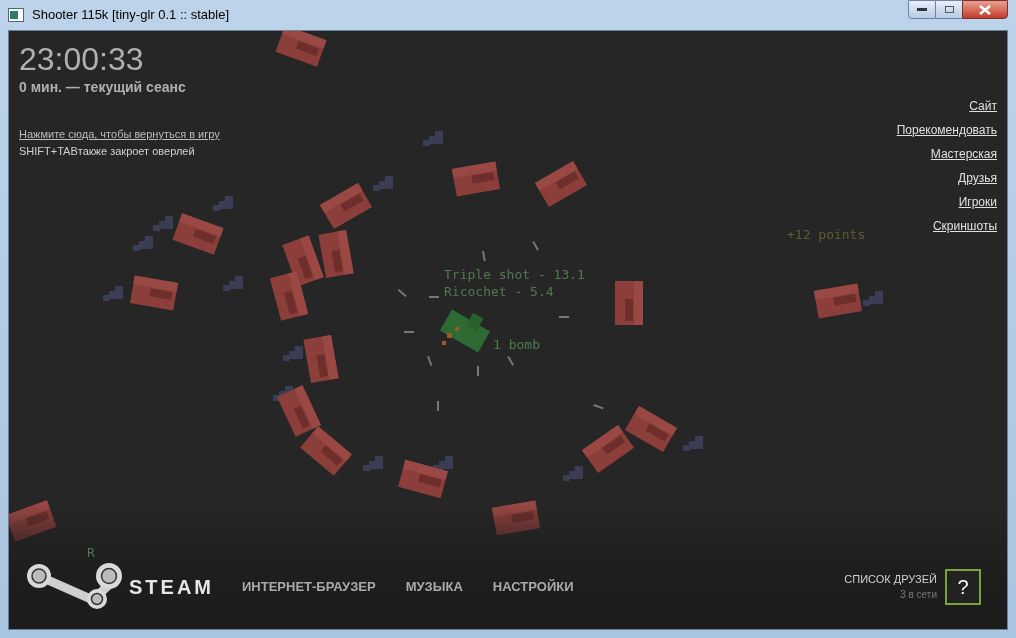 The width and height of the screenshot is (1016, 638). I want to click on friends-online-count: 3 в сети, so click(918, 595).